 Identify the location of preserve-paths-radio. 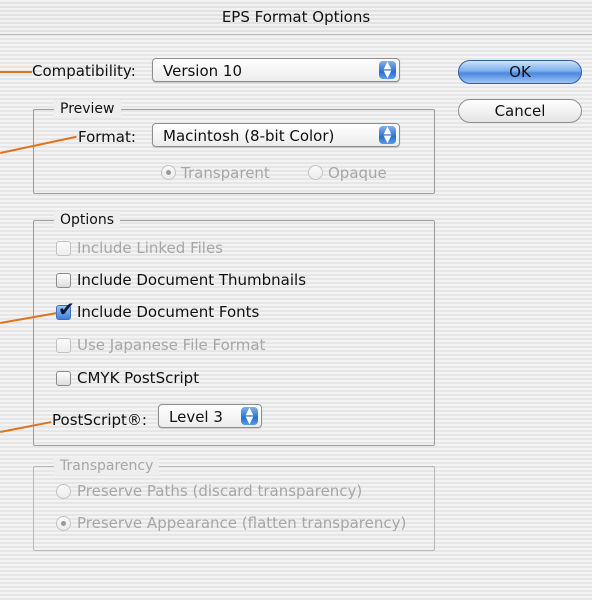
(63, 491).